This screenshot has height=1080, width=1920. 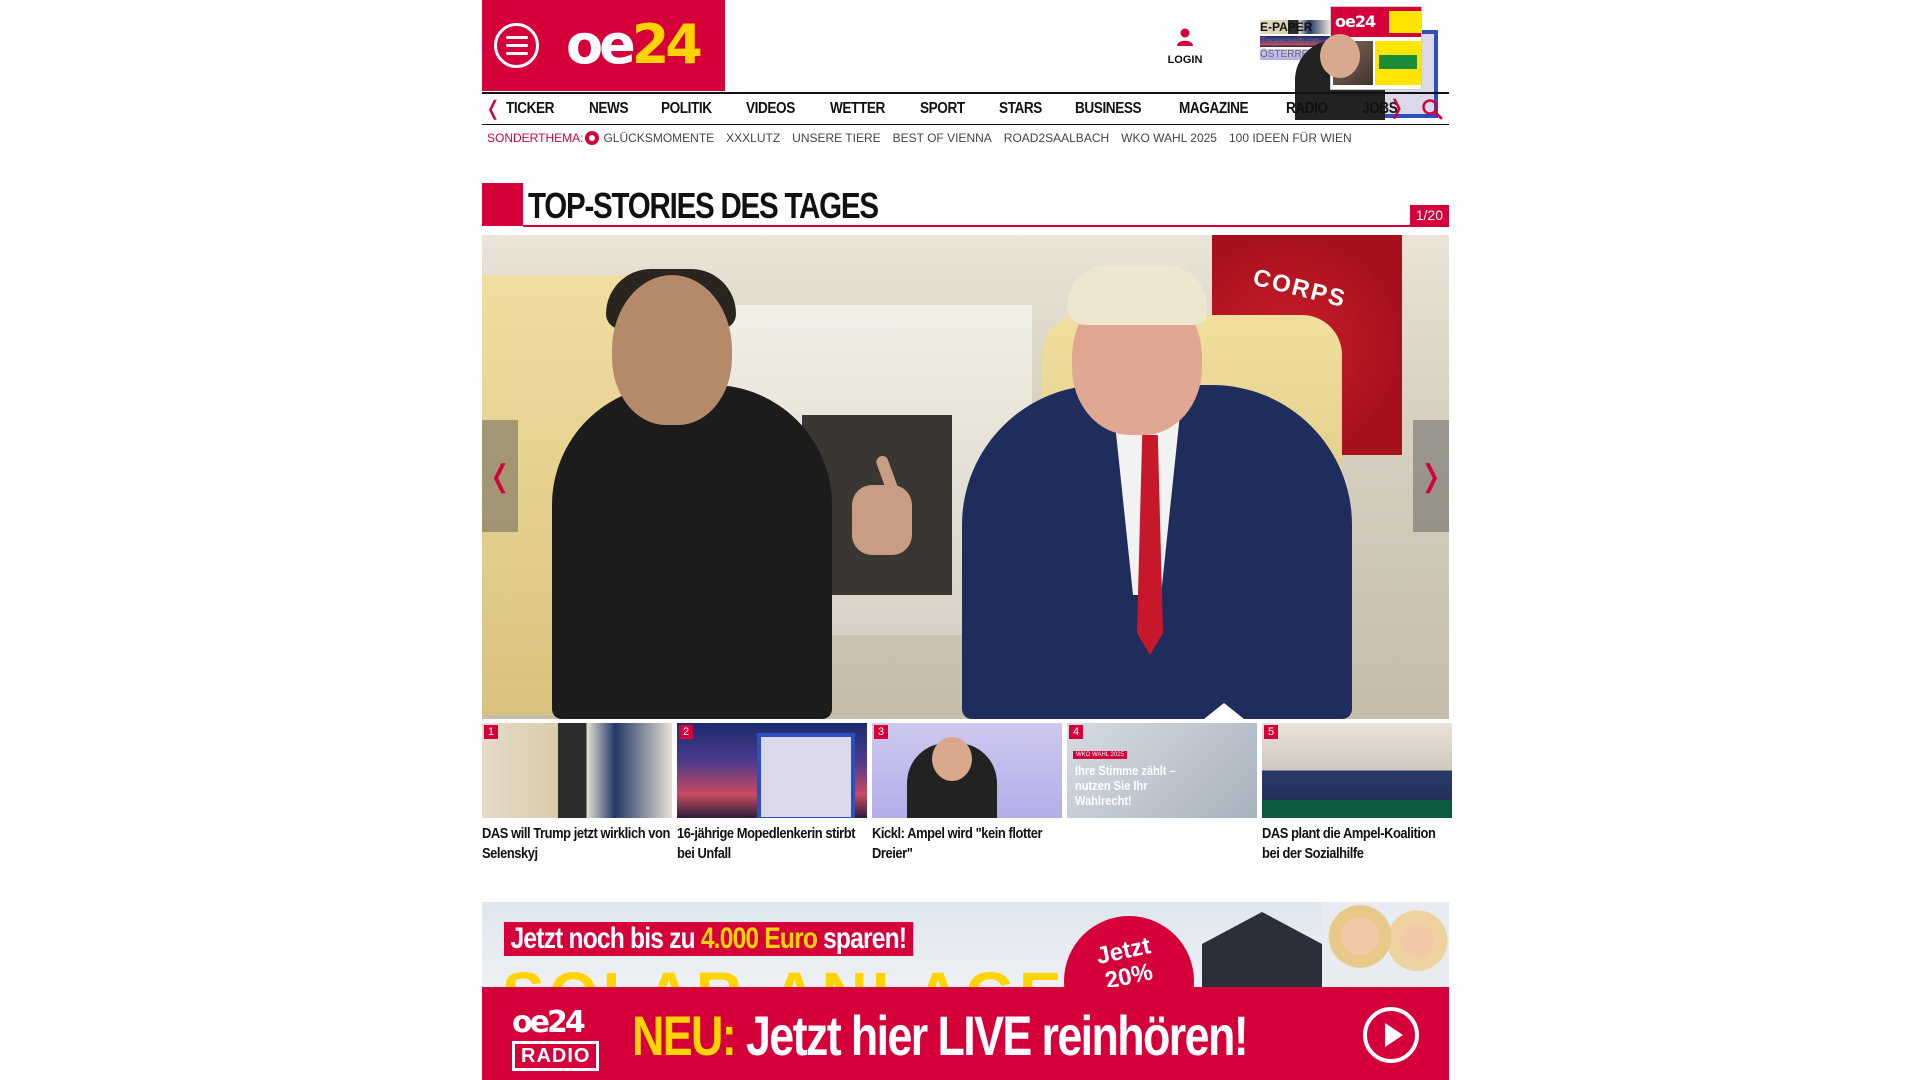 I want to click on topic-gluecksmomente: GLÜCKSMOMENTE, so click(x=658, y=138).